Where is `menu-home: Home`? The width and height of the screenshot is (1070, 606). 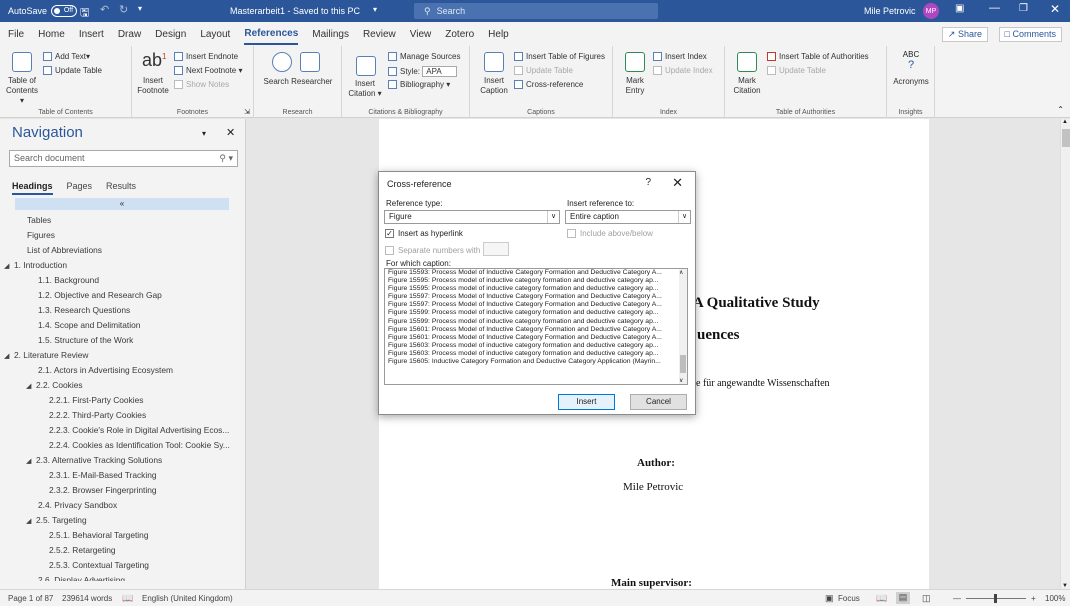
menu-home: Home is located at coordinates (51, 34).